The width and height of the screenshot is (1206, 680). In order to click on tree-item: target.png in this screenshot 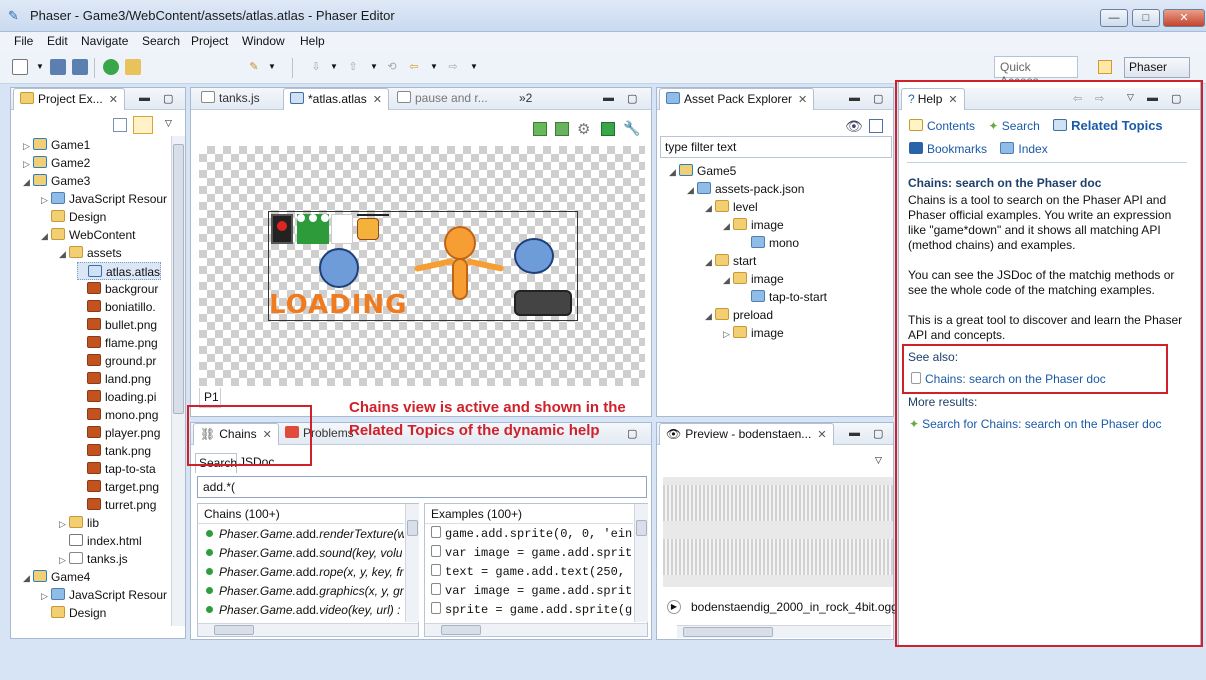, I will do `click(118, 487)`.